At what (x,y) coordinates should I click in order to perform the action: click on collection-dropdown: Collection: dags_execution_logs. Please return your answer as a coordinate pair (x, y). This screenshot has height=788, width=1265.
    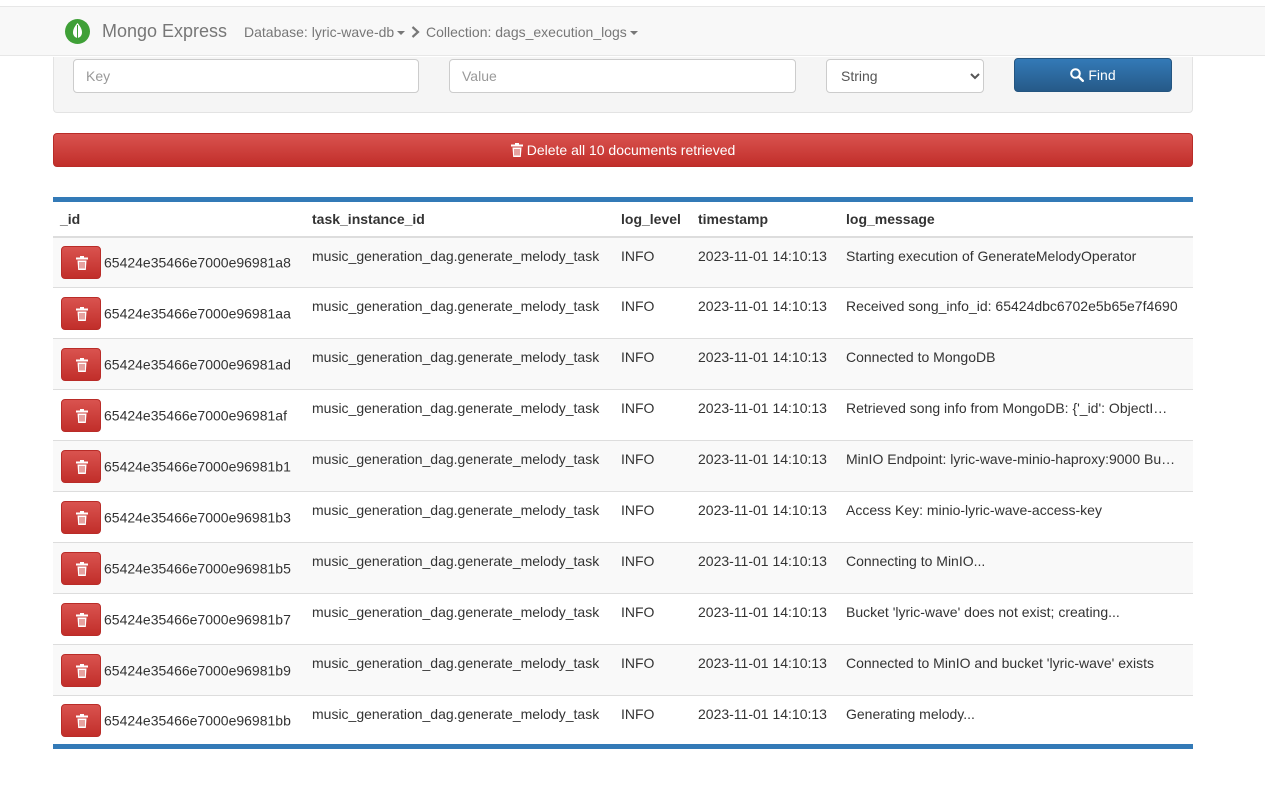
    Looking at the image, I should click on (532, 32).